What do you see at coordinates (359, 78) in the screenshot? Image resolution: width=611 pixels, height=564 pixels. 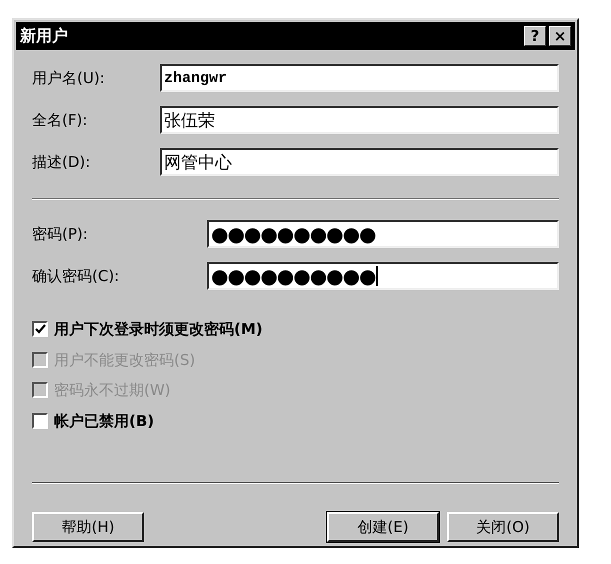 I see `input-field: zhangwr` at bounding box center [359, 78].